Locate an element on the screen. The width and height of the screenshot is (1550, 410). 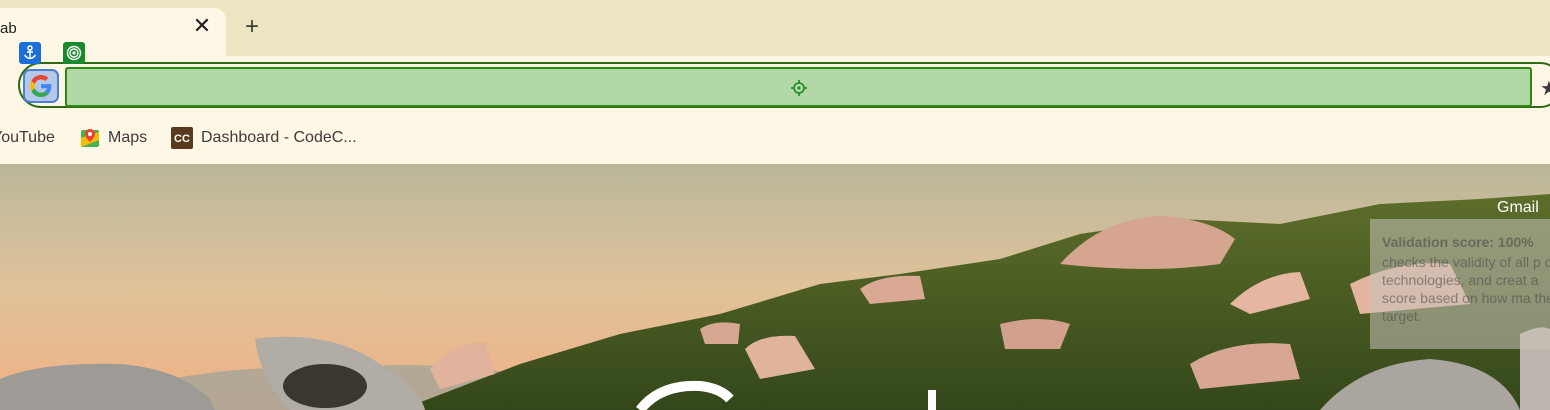
svg-text: CC is located at coordinates (182, 139).